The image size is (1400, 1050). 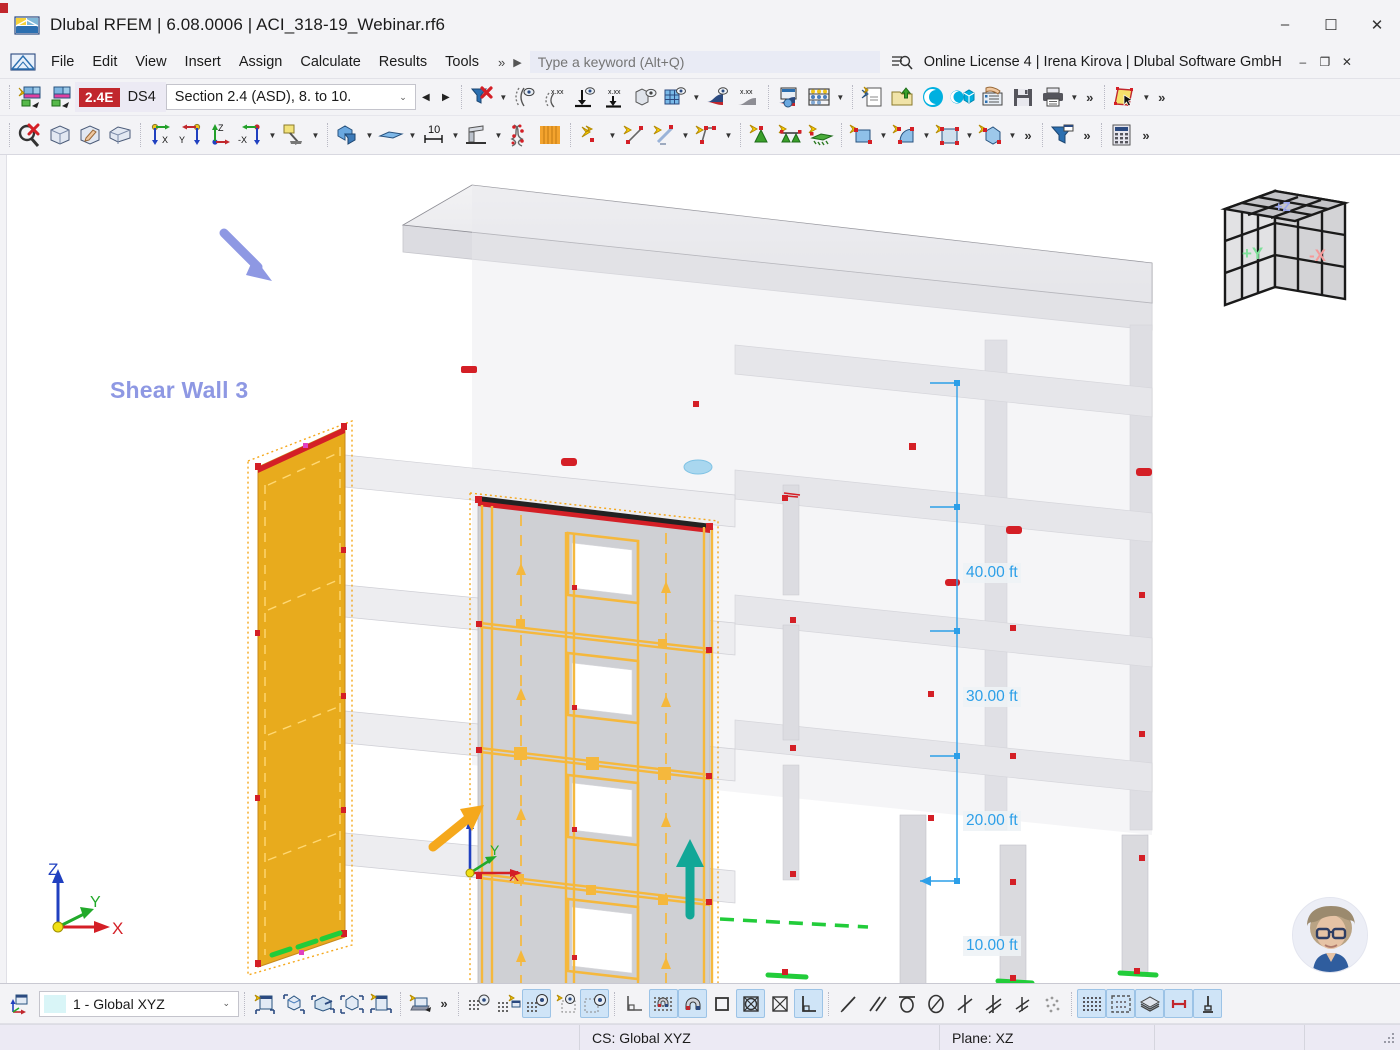 What do you see at coordinates (264, 1003) in the screenshot?
I see `new-view-icon` at bounding box center [264, 1003].